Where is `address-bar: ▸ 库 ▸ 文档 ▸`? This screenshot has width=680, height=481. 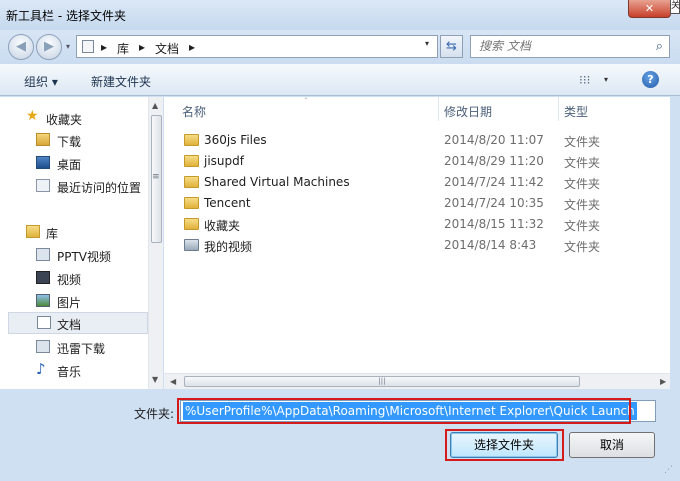
address-bar: ▸ 库 ▸ 文档 ▸ is located at coordinates (257, 46).